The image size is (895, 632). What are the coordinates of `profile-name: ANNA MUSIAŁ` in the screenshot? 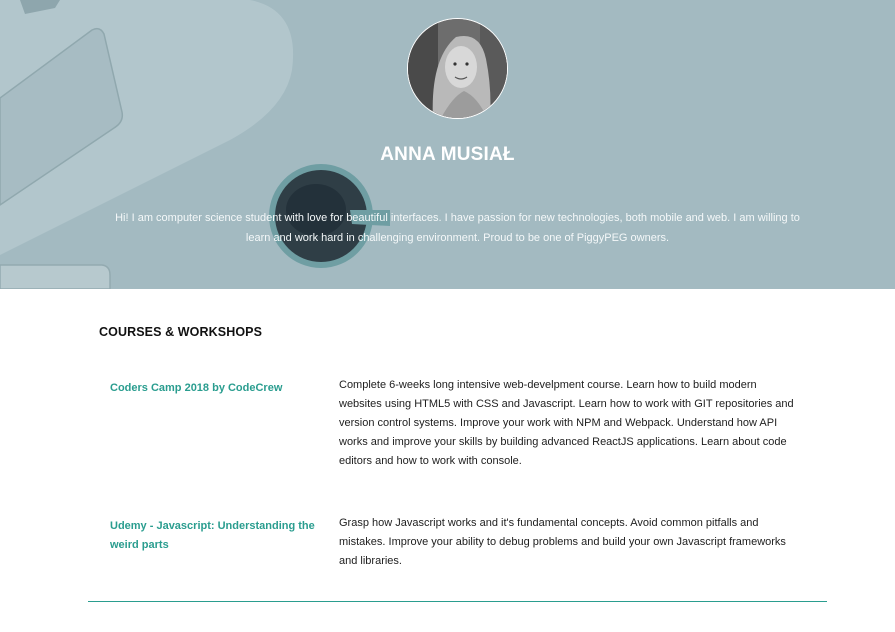 It's located at (447, 154).